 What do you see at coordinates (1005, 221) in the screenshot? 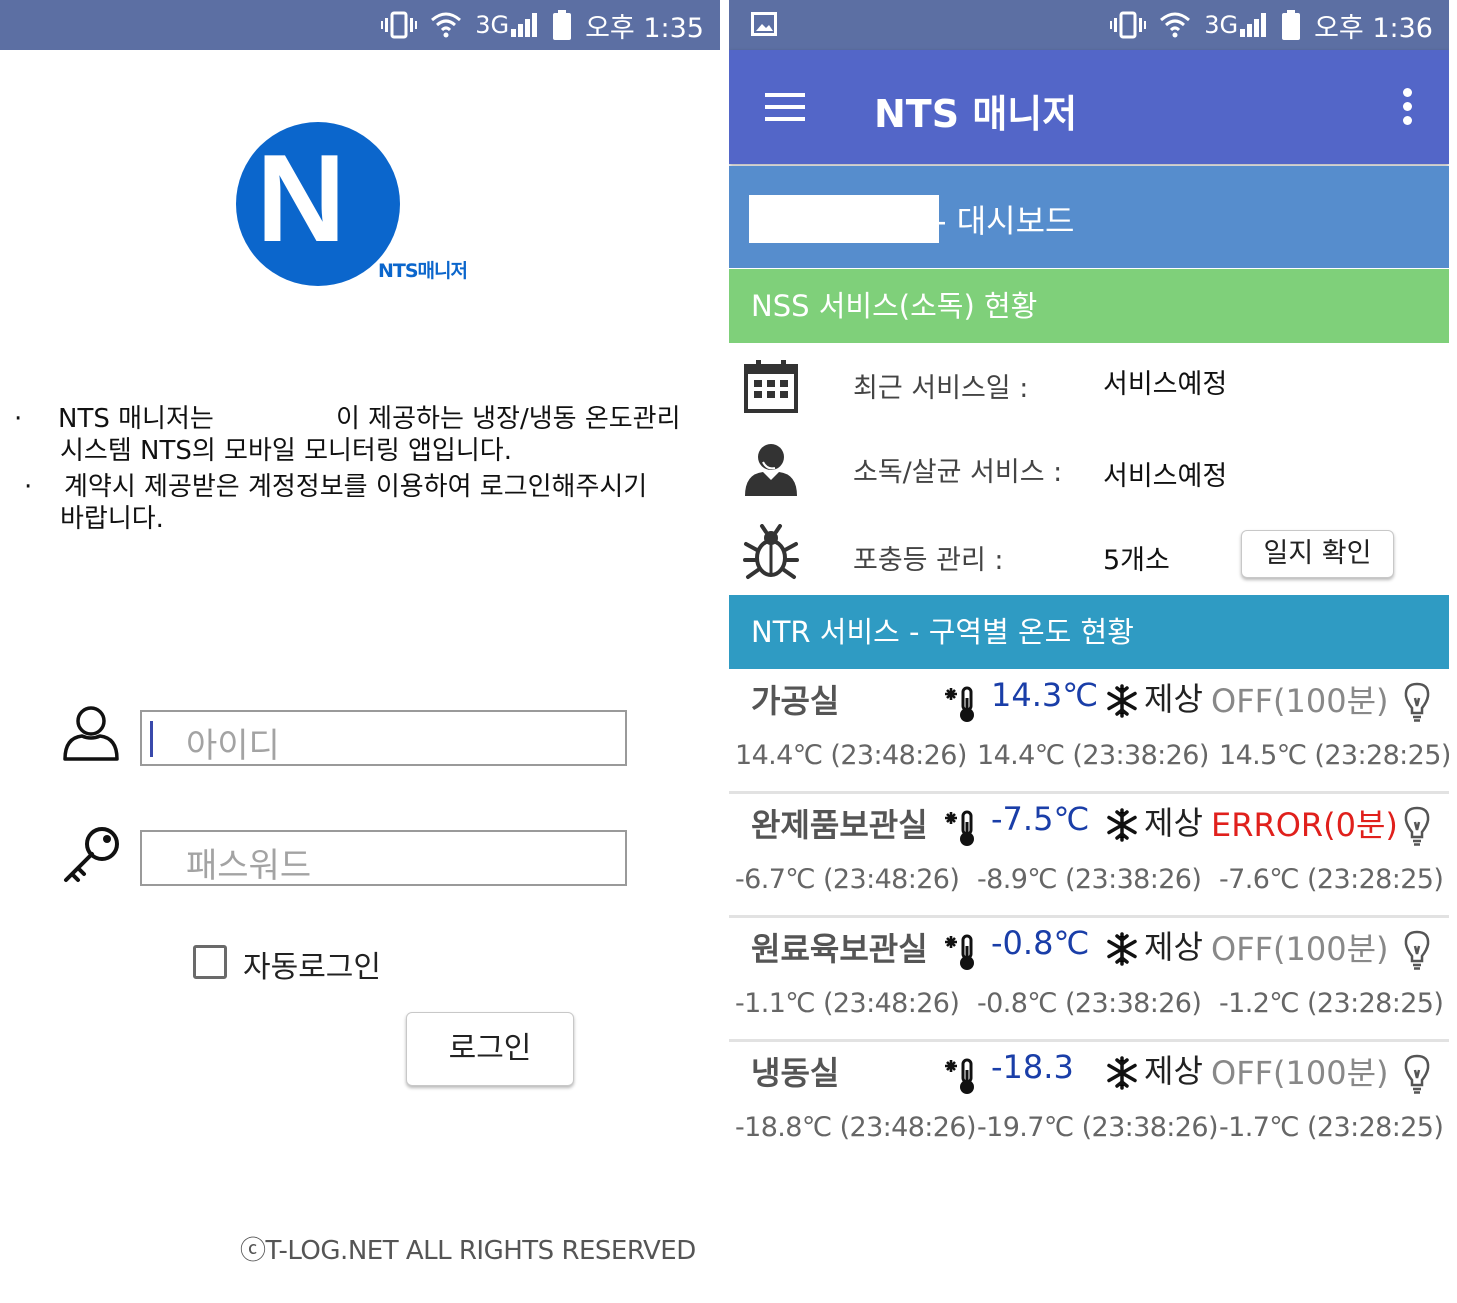
I see `dashboard-title: - 대시보드` at bounding box center [1005, 221].